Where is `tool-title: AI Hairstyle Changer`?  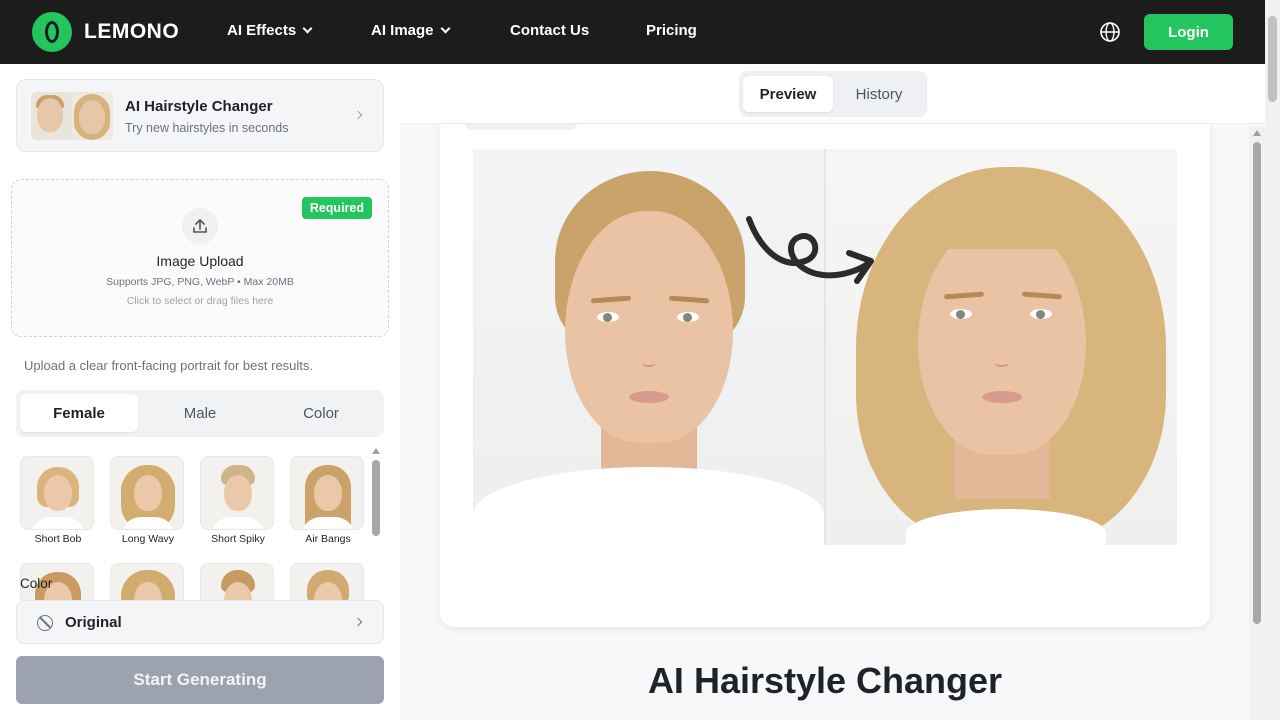
tool-title: AI Hairstyle Changer is located at coordinates (199, 106).